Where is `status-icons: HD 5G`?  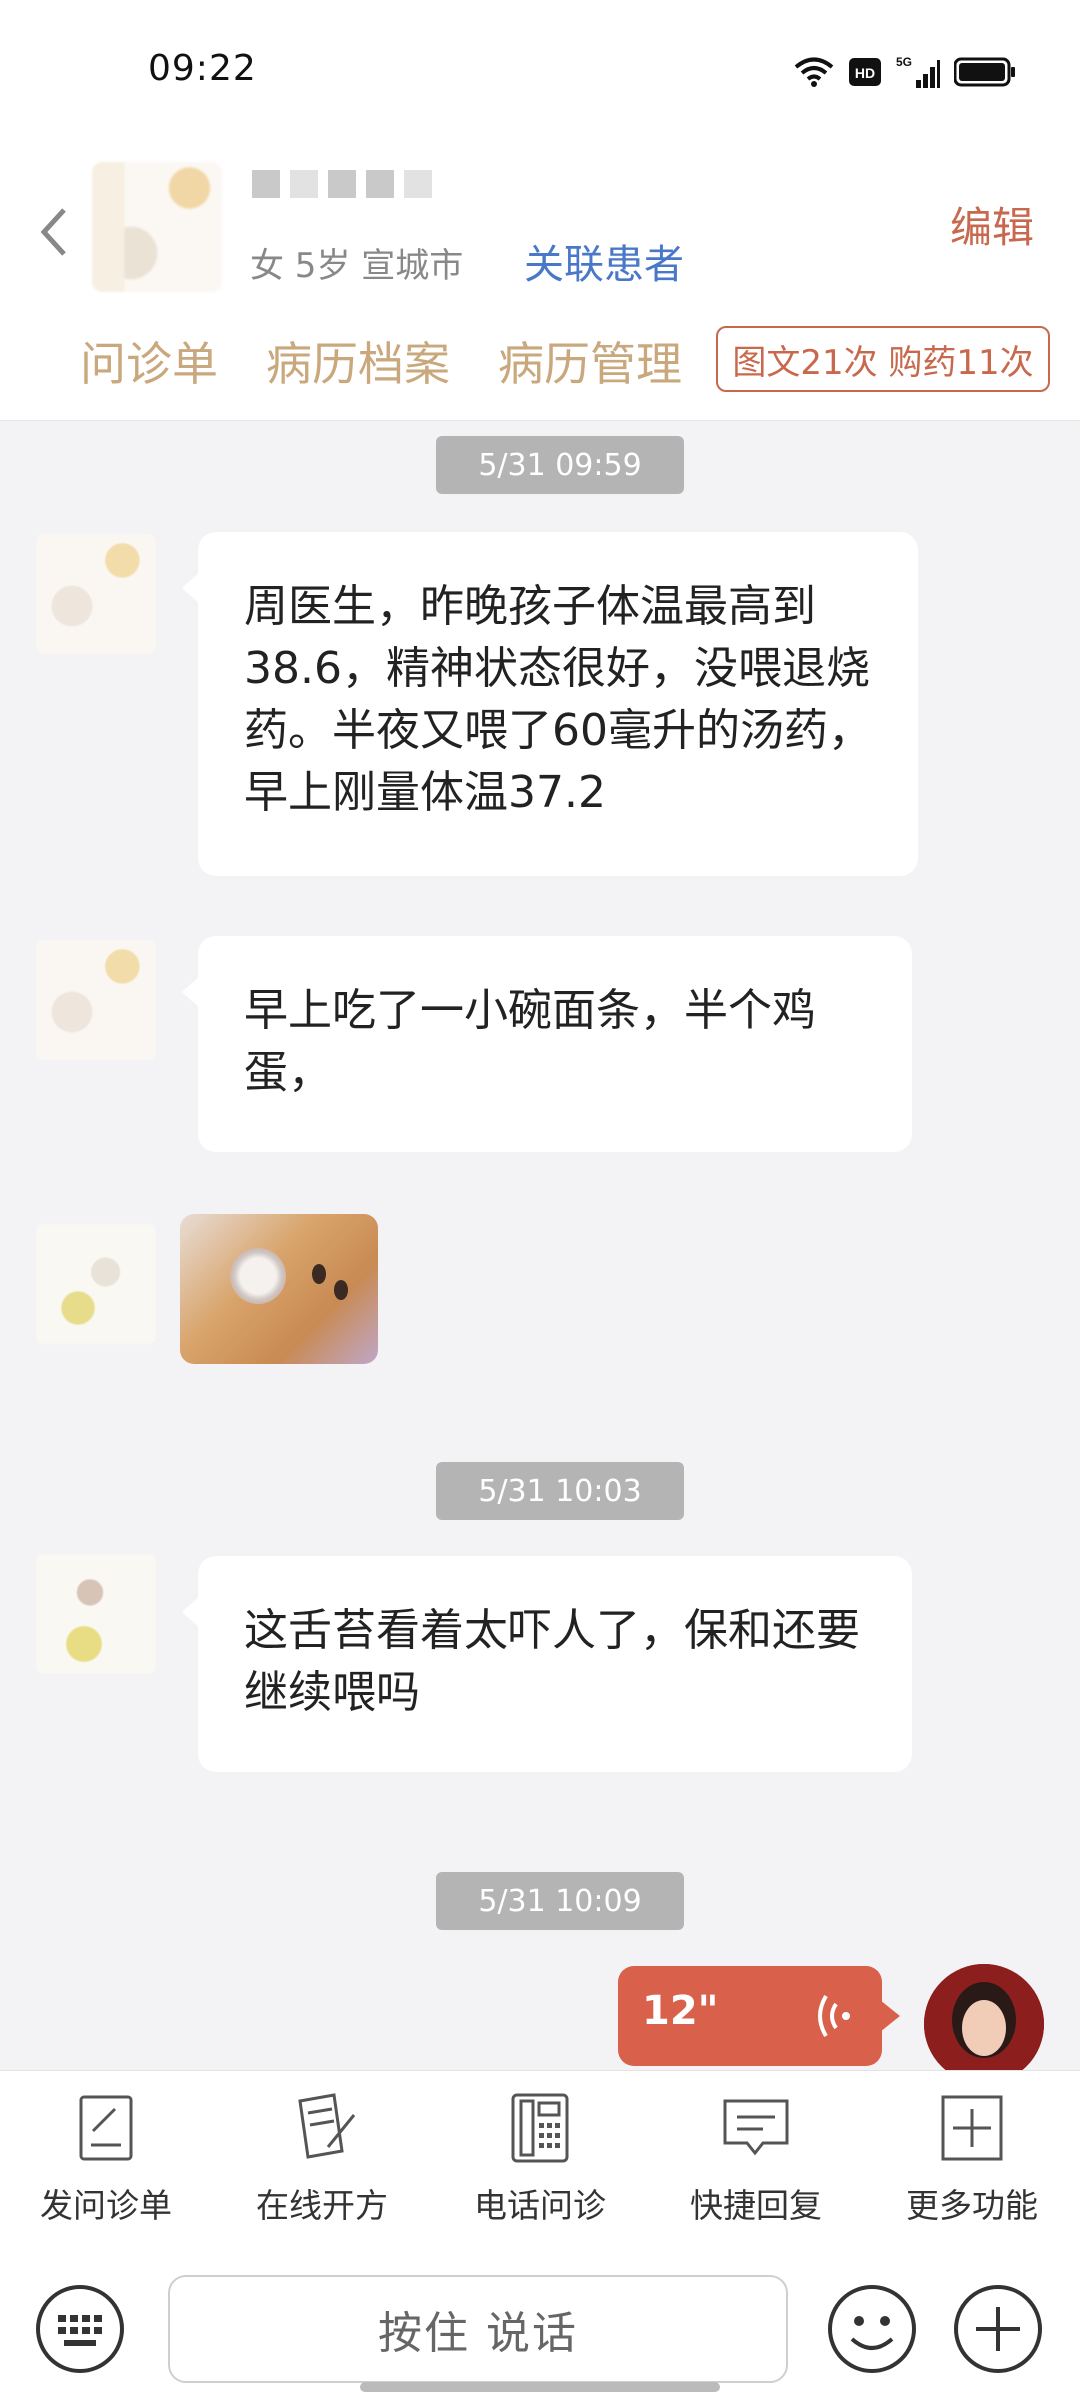 status-icons: HD 5G is located at coordinates (905, 72).